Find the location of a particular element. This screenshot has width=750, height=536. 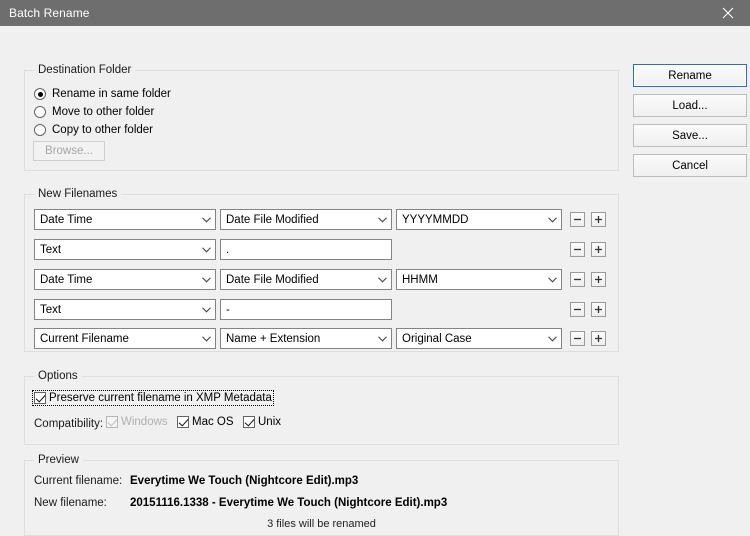

title-bar: Batch Rename is located at coordinates (375, 13).